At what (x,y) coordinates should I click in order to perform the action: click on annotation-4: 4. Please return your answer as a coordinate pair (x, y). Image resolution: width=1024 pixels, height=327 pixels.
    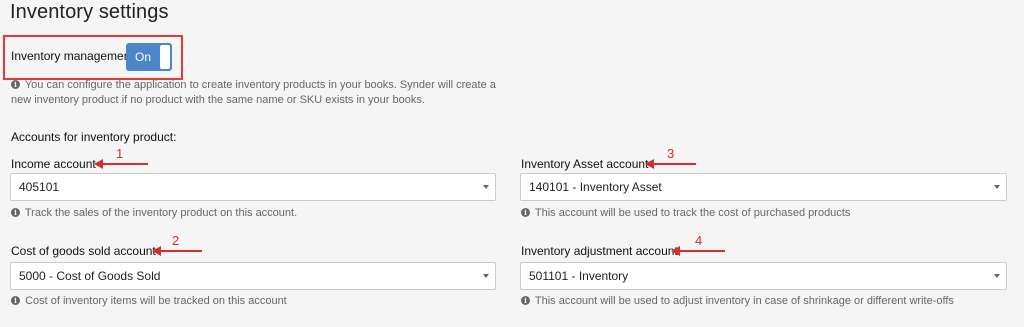
    Looking at the image, I should click on (698, 245).